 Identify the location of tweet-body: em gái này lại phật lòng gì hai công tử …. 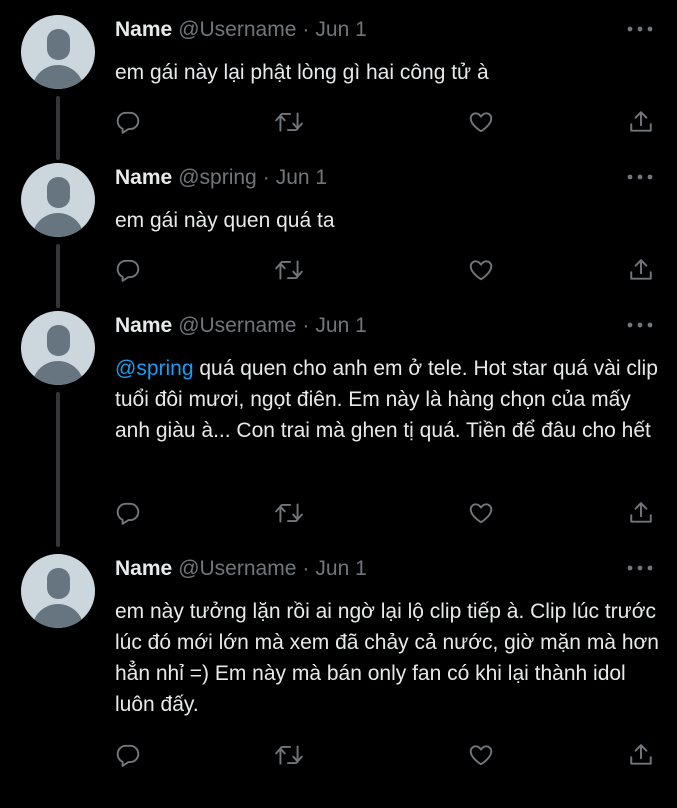
(302, 72).